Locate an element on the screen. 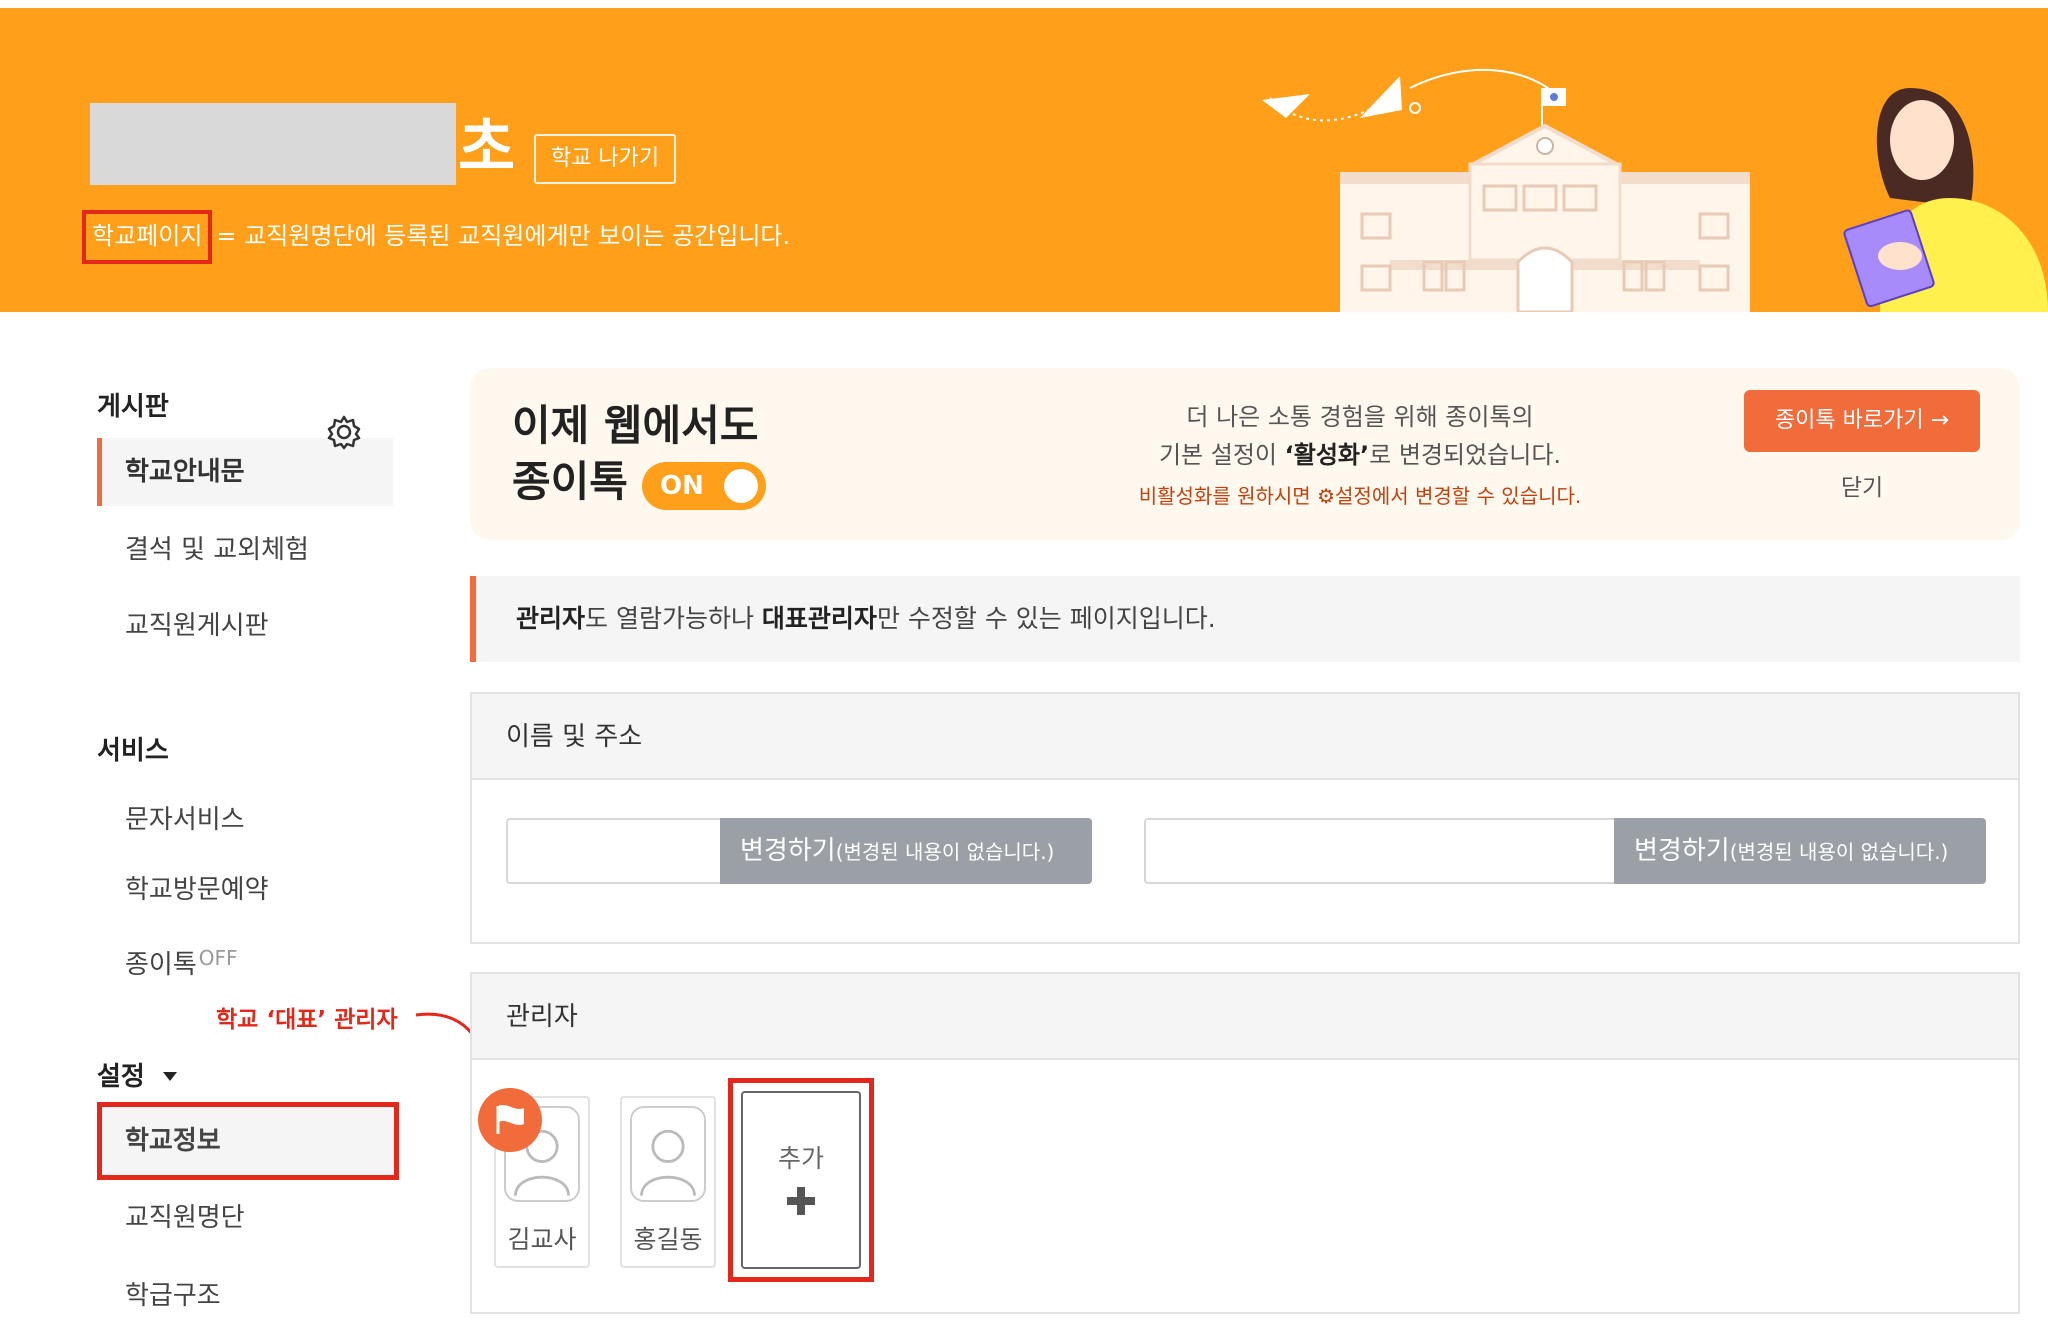  sidebar-item-jongitok: 종이톡 OFF is located at coordinates (245, 958).